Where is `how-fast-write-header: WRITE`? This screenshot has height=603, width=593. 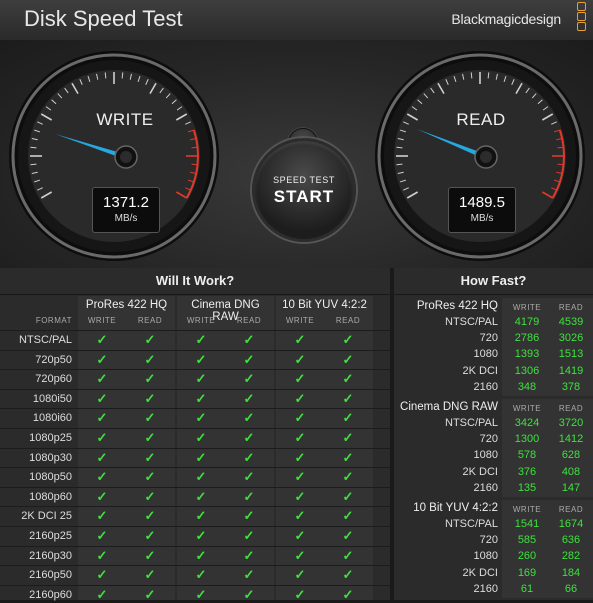
how-fast-write-header: WRITE is located at coordinates (527, 307).